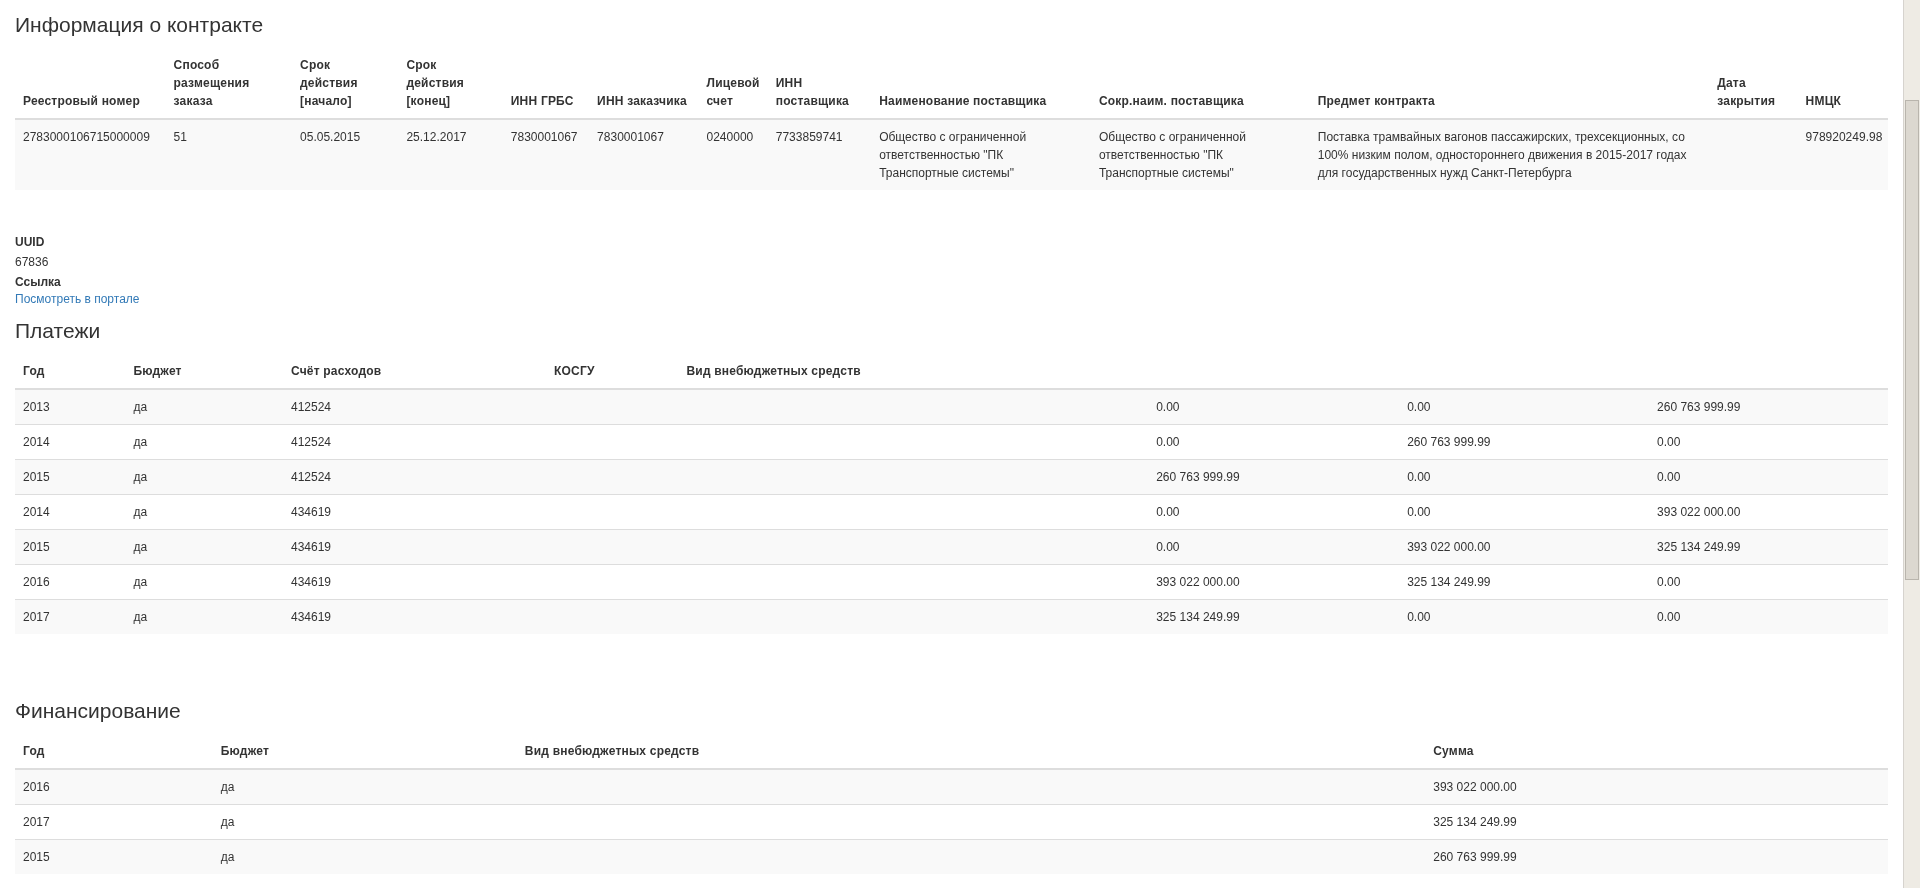 This screenshot has height=888, width=1920. I want to click on scrollbar, so click(1911, 444).